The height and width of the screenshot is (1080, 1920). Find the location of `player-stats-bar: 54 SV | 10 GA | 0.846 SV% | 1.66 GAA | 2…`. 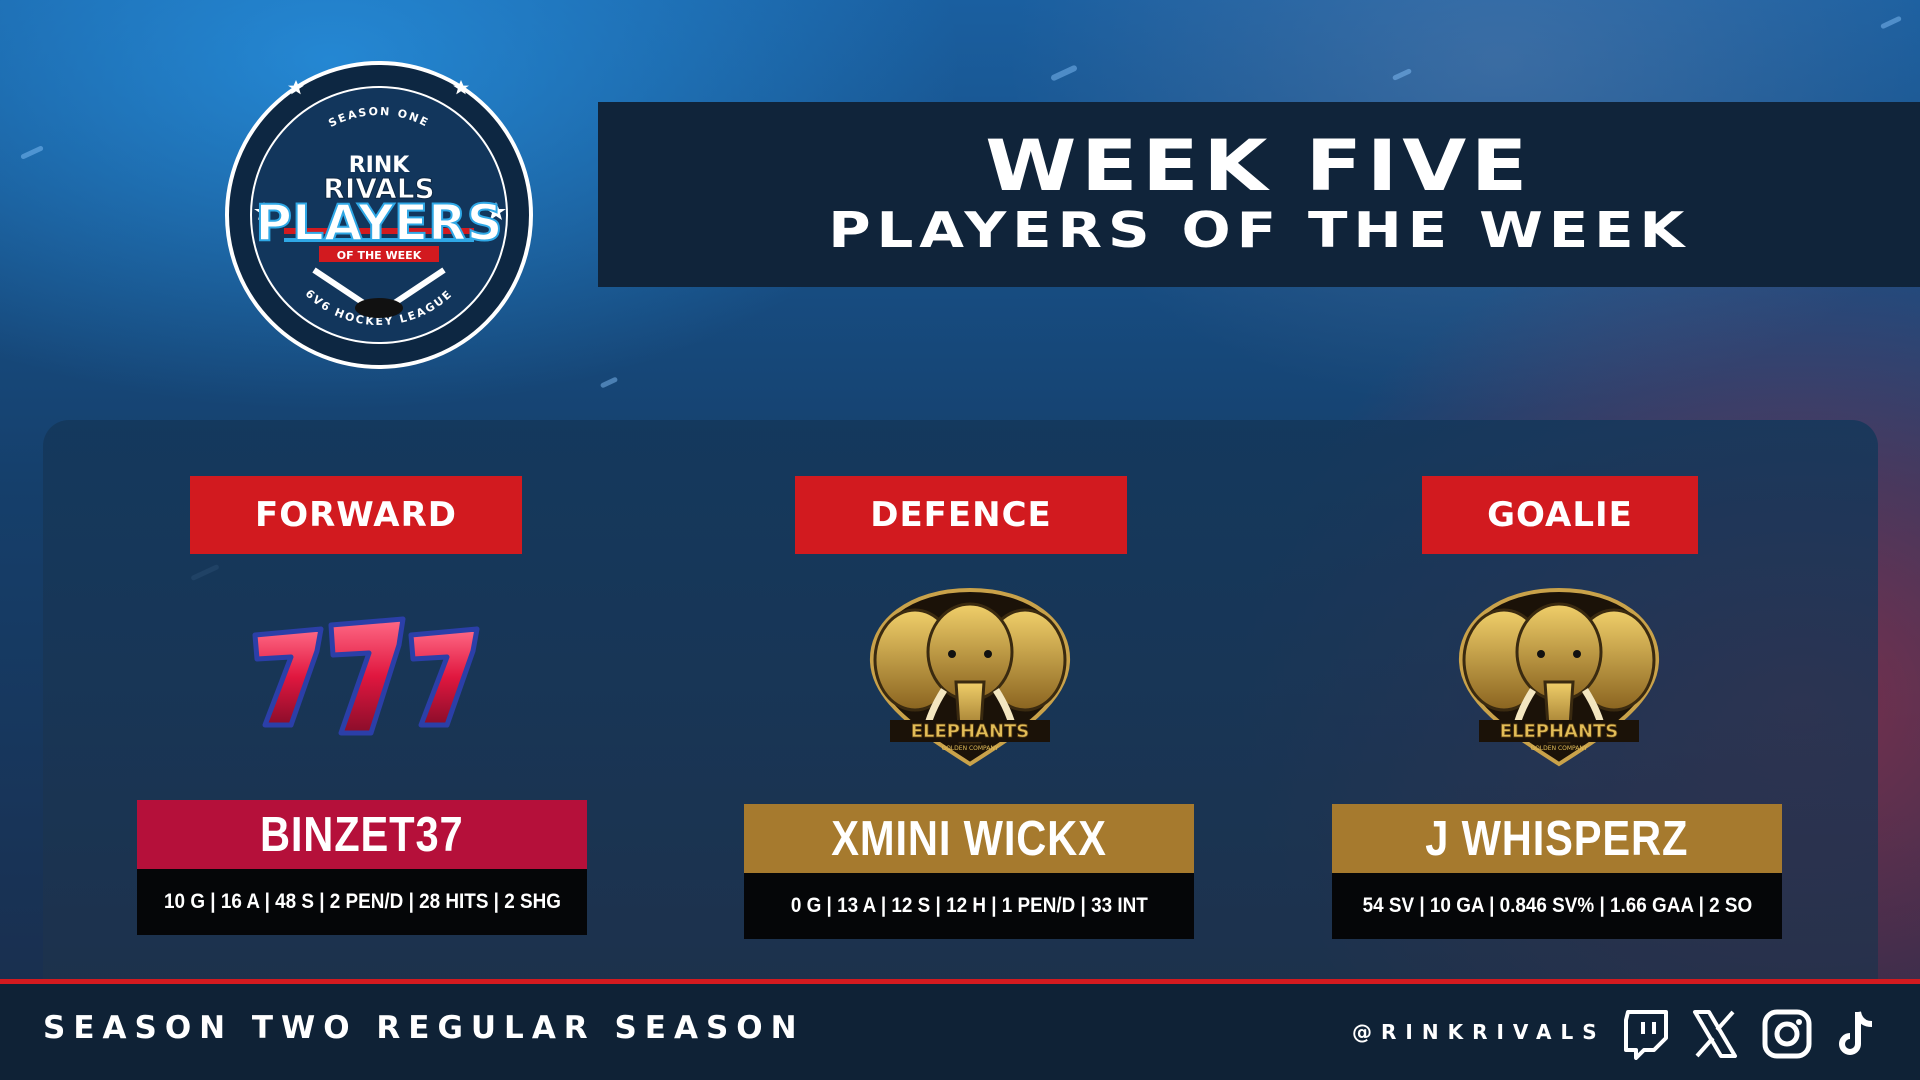

player-stats-bar: 54 SV | 10 GA | 0.846 SV% | 1.66 GAA | 2… is located at coordinates (1557, 906).